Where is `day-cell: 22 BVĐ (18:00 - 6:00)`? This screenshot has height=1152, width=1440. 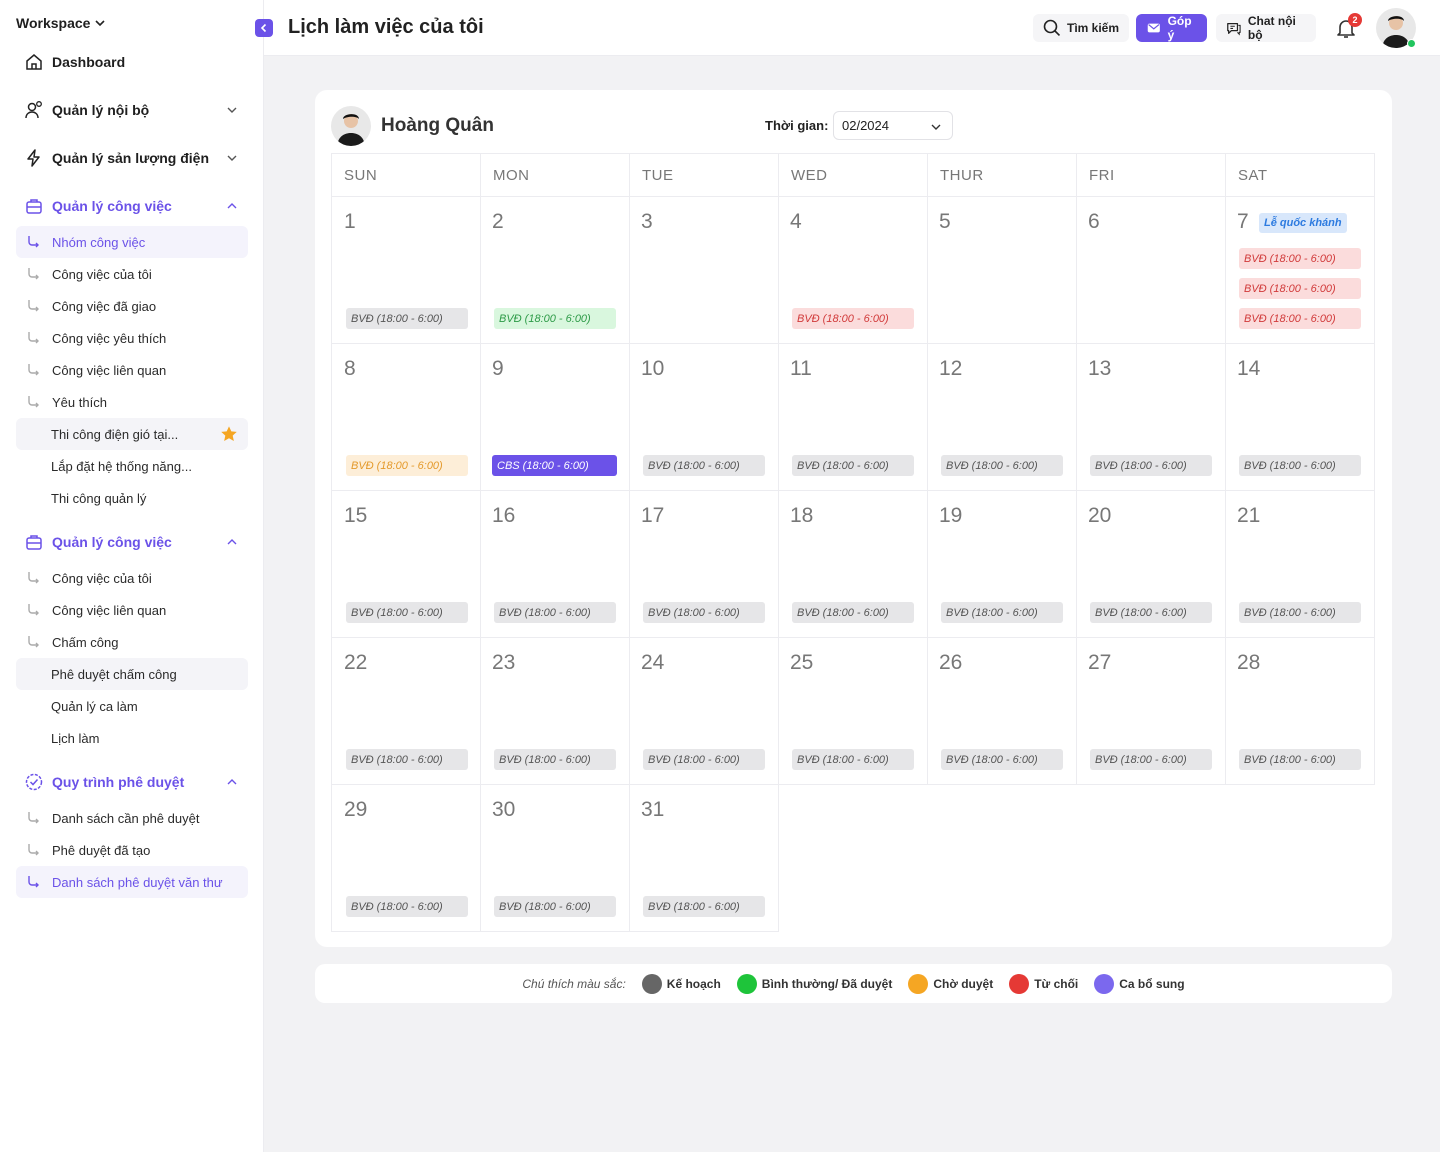 day-cell: 22 BVĐ (18:00 - 6:00) is located at coordinates (406, 711).